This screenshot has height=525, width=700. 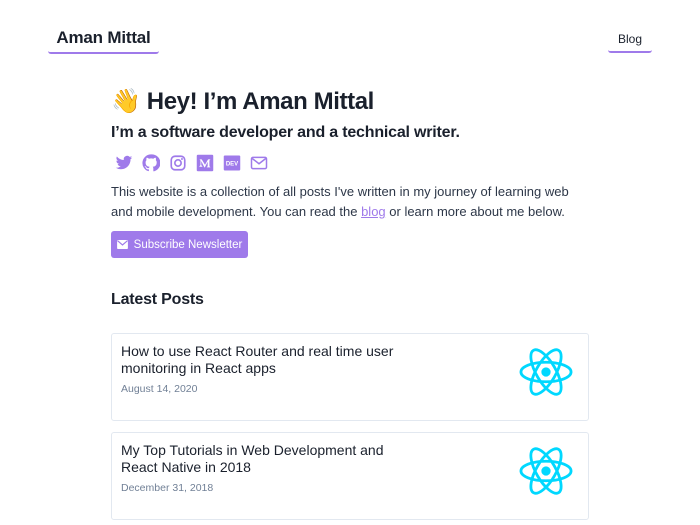 I want to click on email-icon, so click(x=259, y=163).